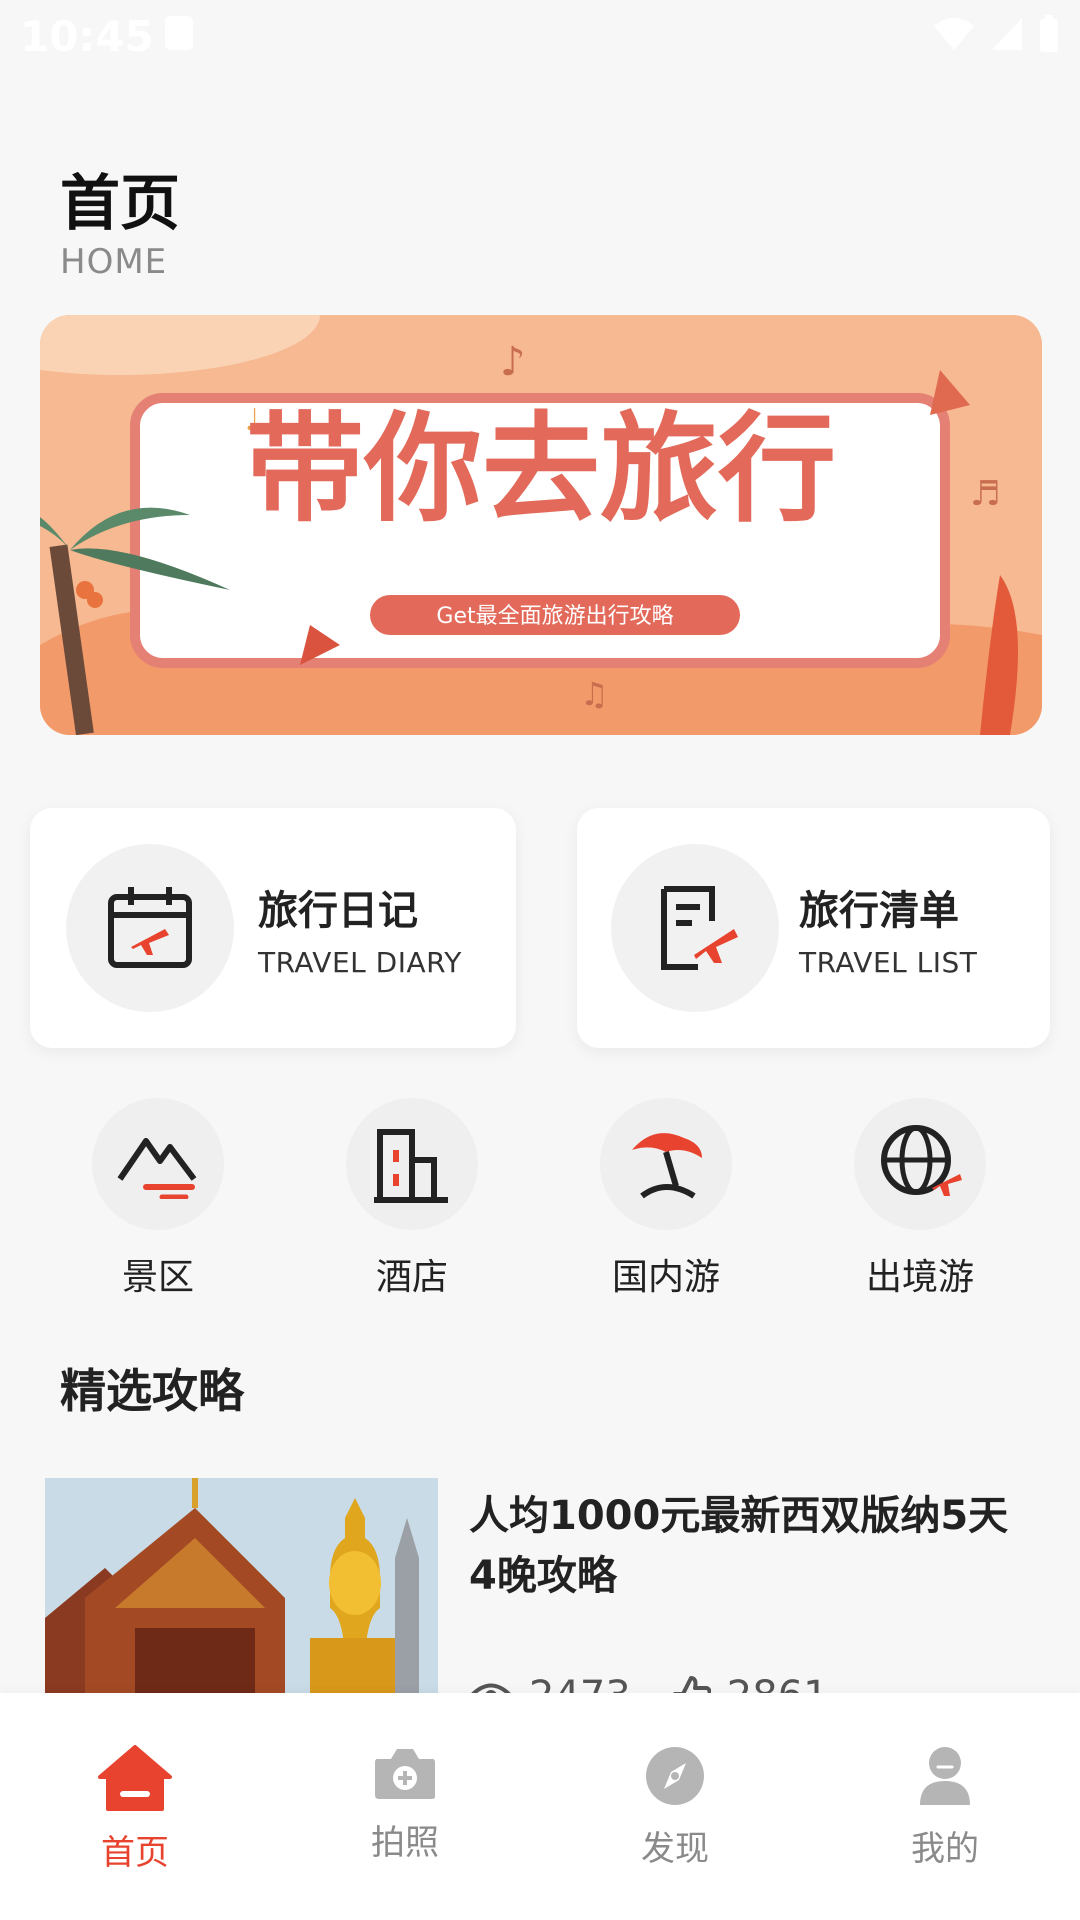 Image resolution: width=1080 pixels, height=1920 pixels. Describe the element at coordinates (675, 1806) in the screenshot. I see `tab-discover: 发现` at that location.